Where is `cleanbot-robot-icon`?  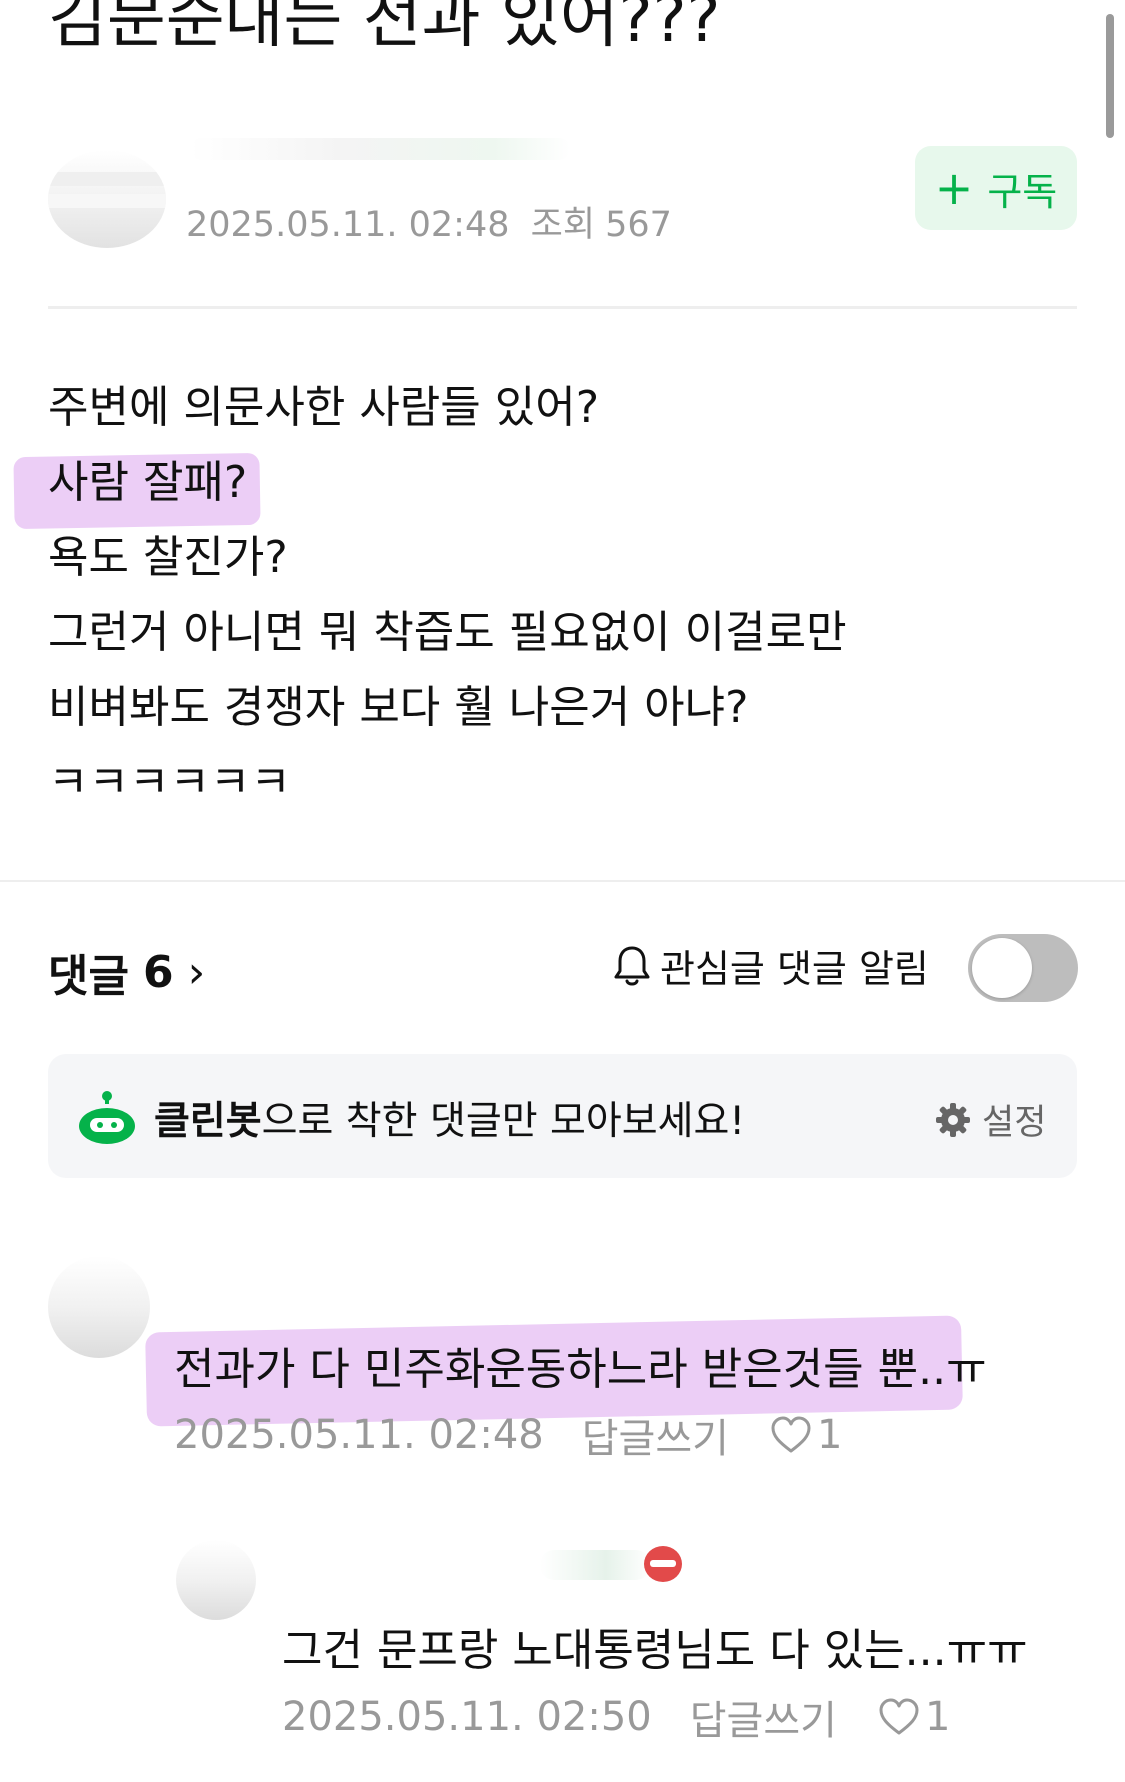 cleanbot-robot-icon is located at coordinates (107, 1117).